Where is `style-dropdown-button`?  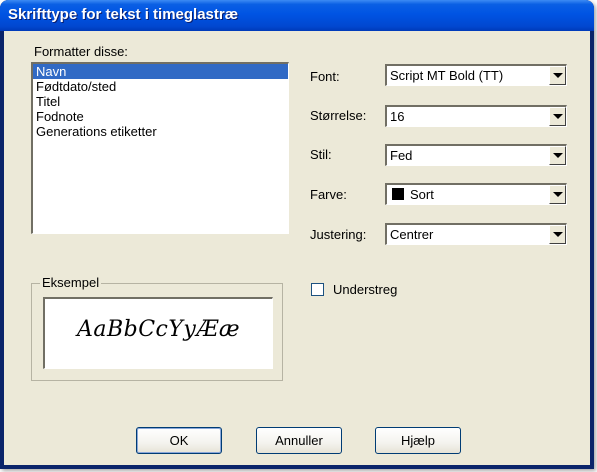 style-dropdown-button is located at coordinates (557, 155).